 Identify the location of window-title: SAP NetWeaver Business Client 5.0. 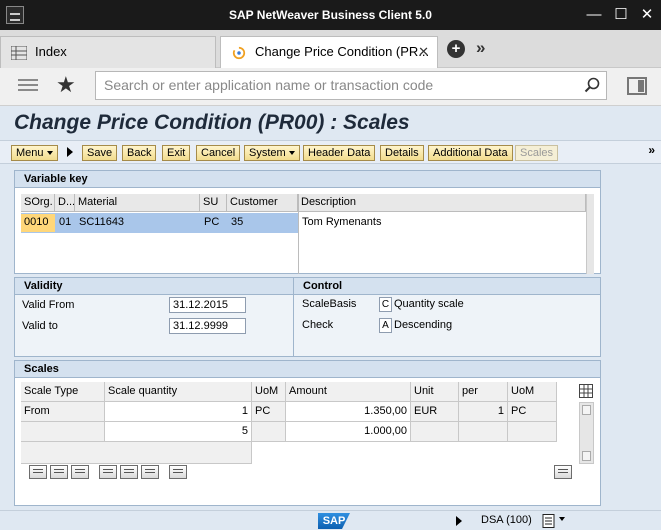
(330, 15).